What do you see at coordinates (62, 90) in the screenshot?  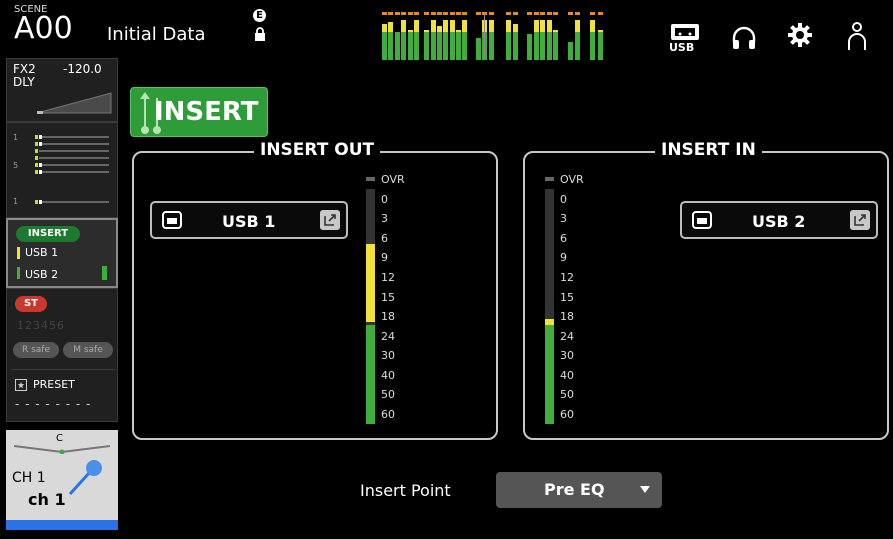 I see `fx-send-box: FX2 -120.0 DLY` at bounding box center [62, 90].